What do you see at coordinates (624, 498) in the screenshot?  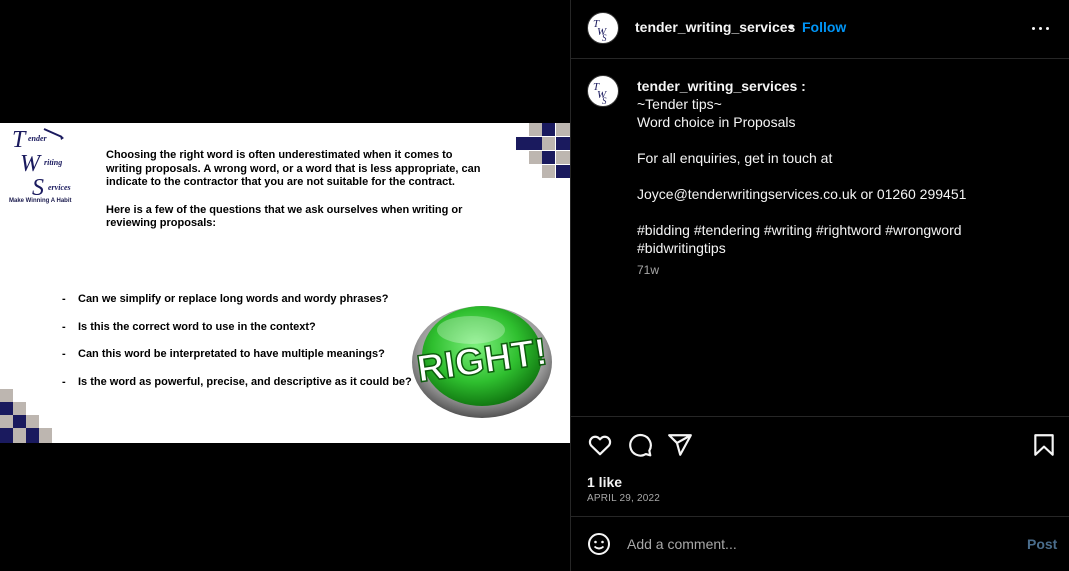 I see `post-date: APRIL 29, 2022` at bounding box center [624, 498].